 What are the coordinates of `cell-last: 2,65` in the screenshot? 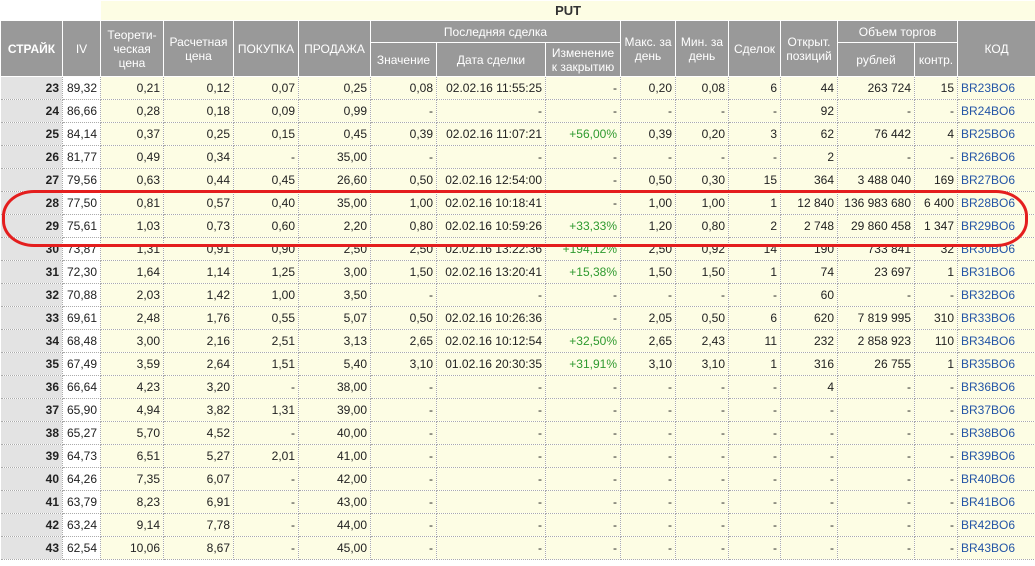 It's located at (403, 341).